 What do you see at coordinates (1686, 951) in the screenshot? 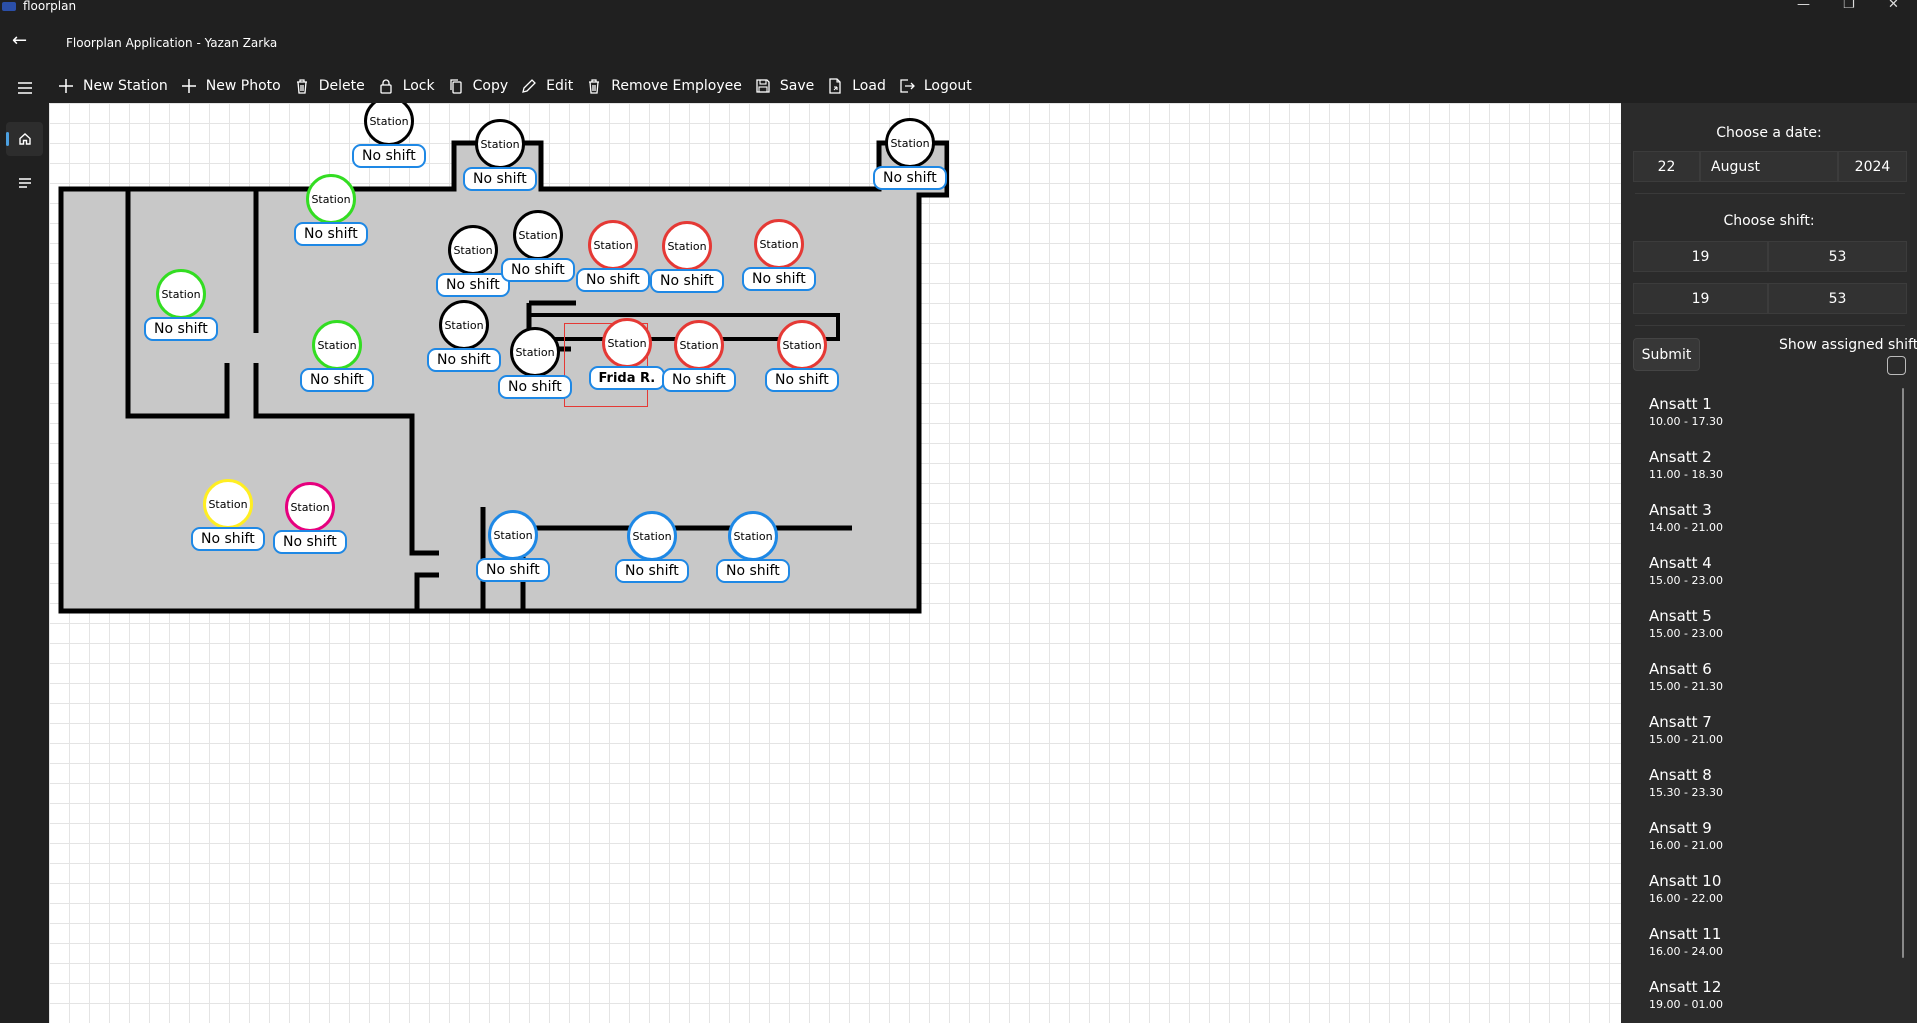
I see `employee-shift-time: 16.00 - 24.00` at bounding box center [1686, 951].